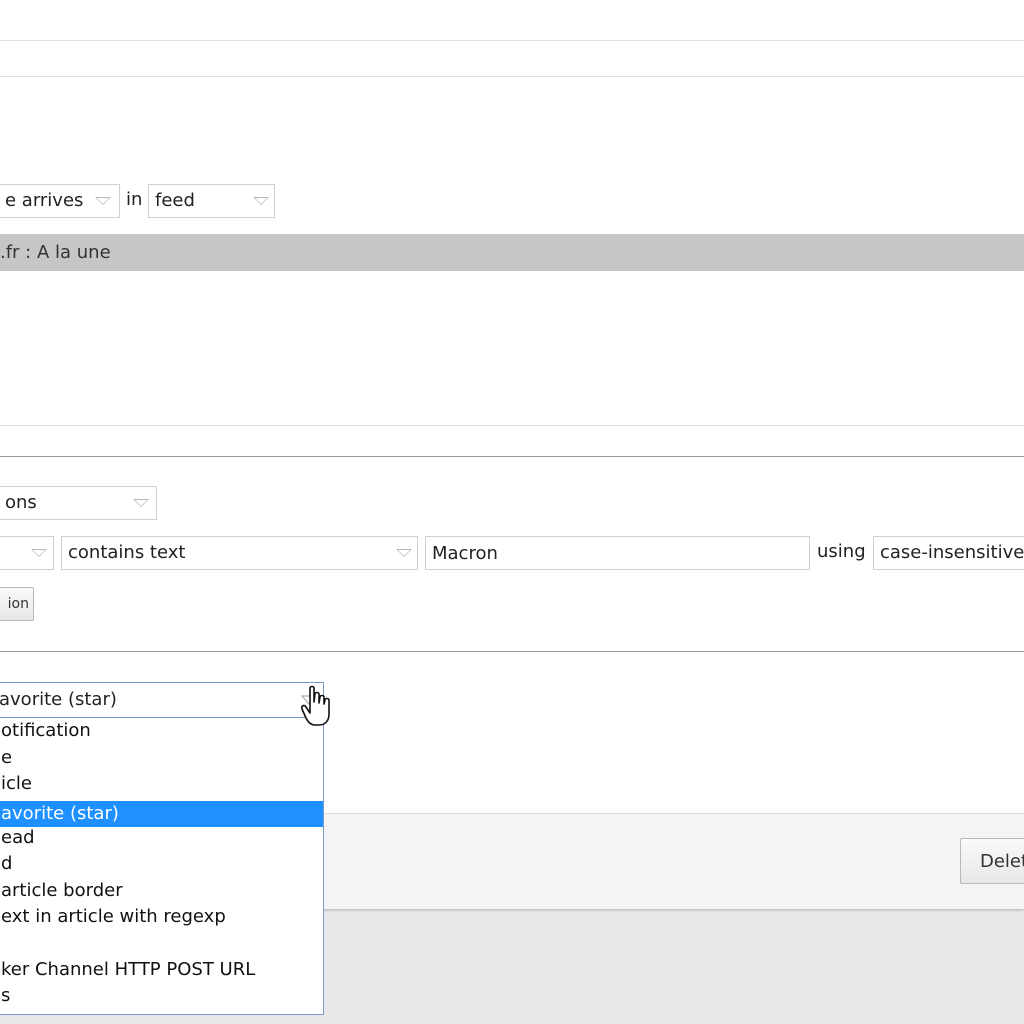 Image resolution: width=1024 pixels, height=1024 pixels. I want to click on action-option-label: otification, so click(46, 730).